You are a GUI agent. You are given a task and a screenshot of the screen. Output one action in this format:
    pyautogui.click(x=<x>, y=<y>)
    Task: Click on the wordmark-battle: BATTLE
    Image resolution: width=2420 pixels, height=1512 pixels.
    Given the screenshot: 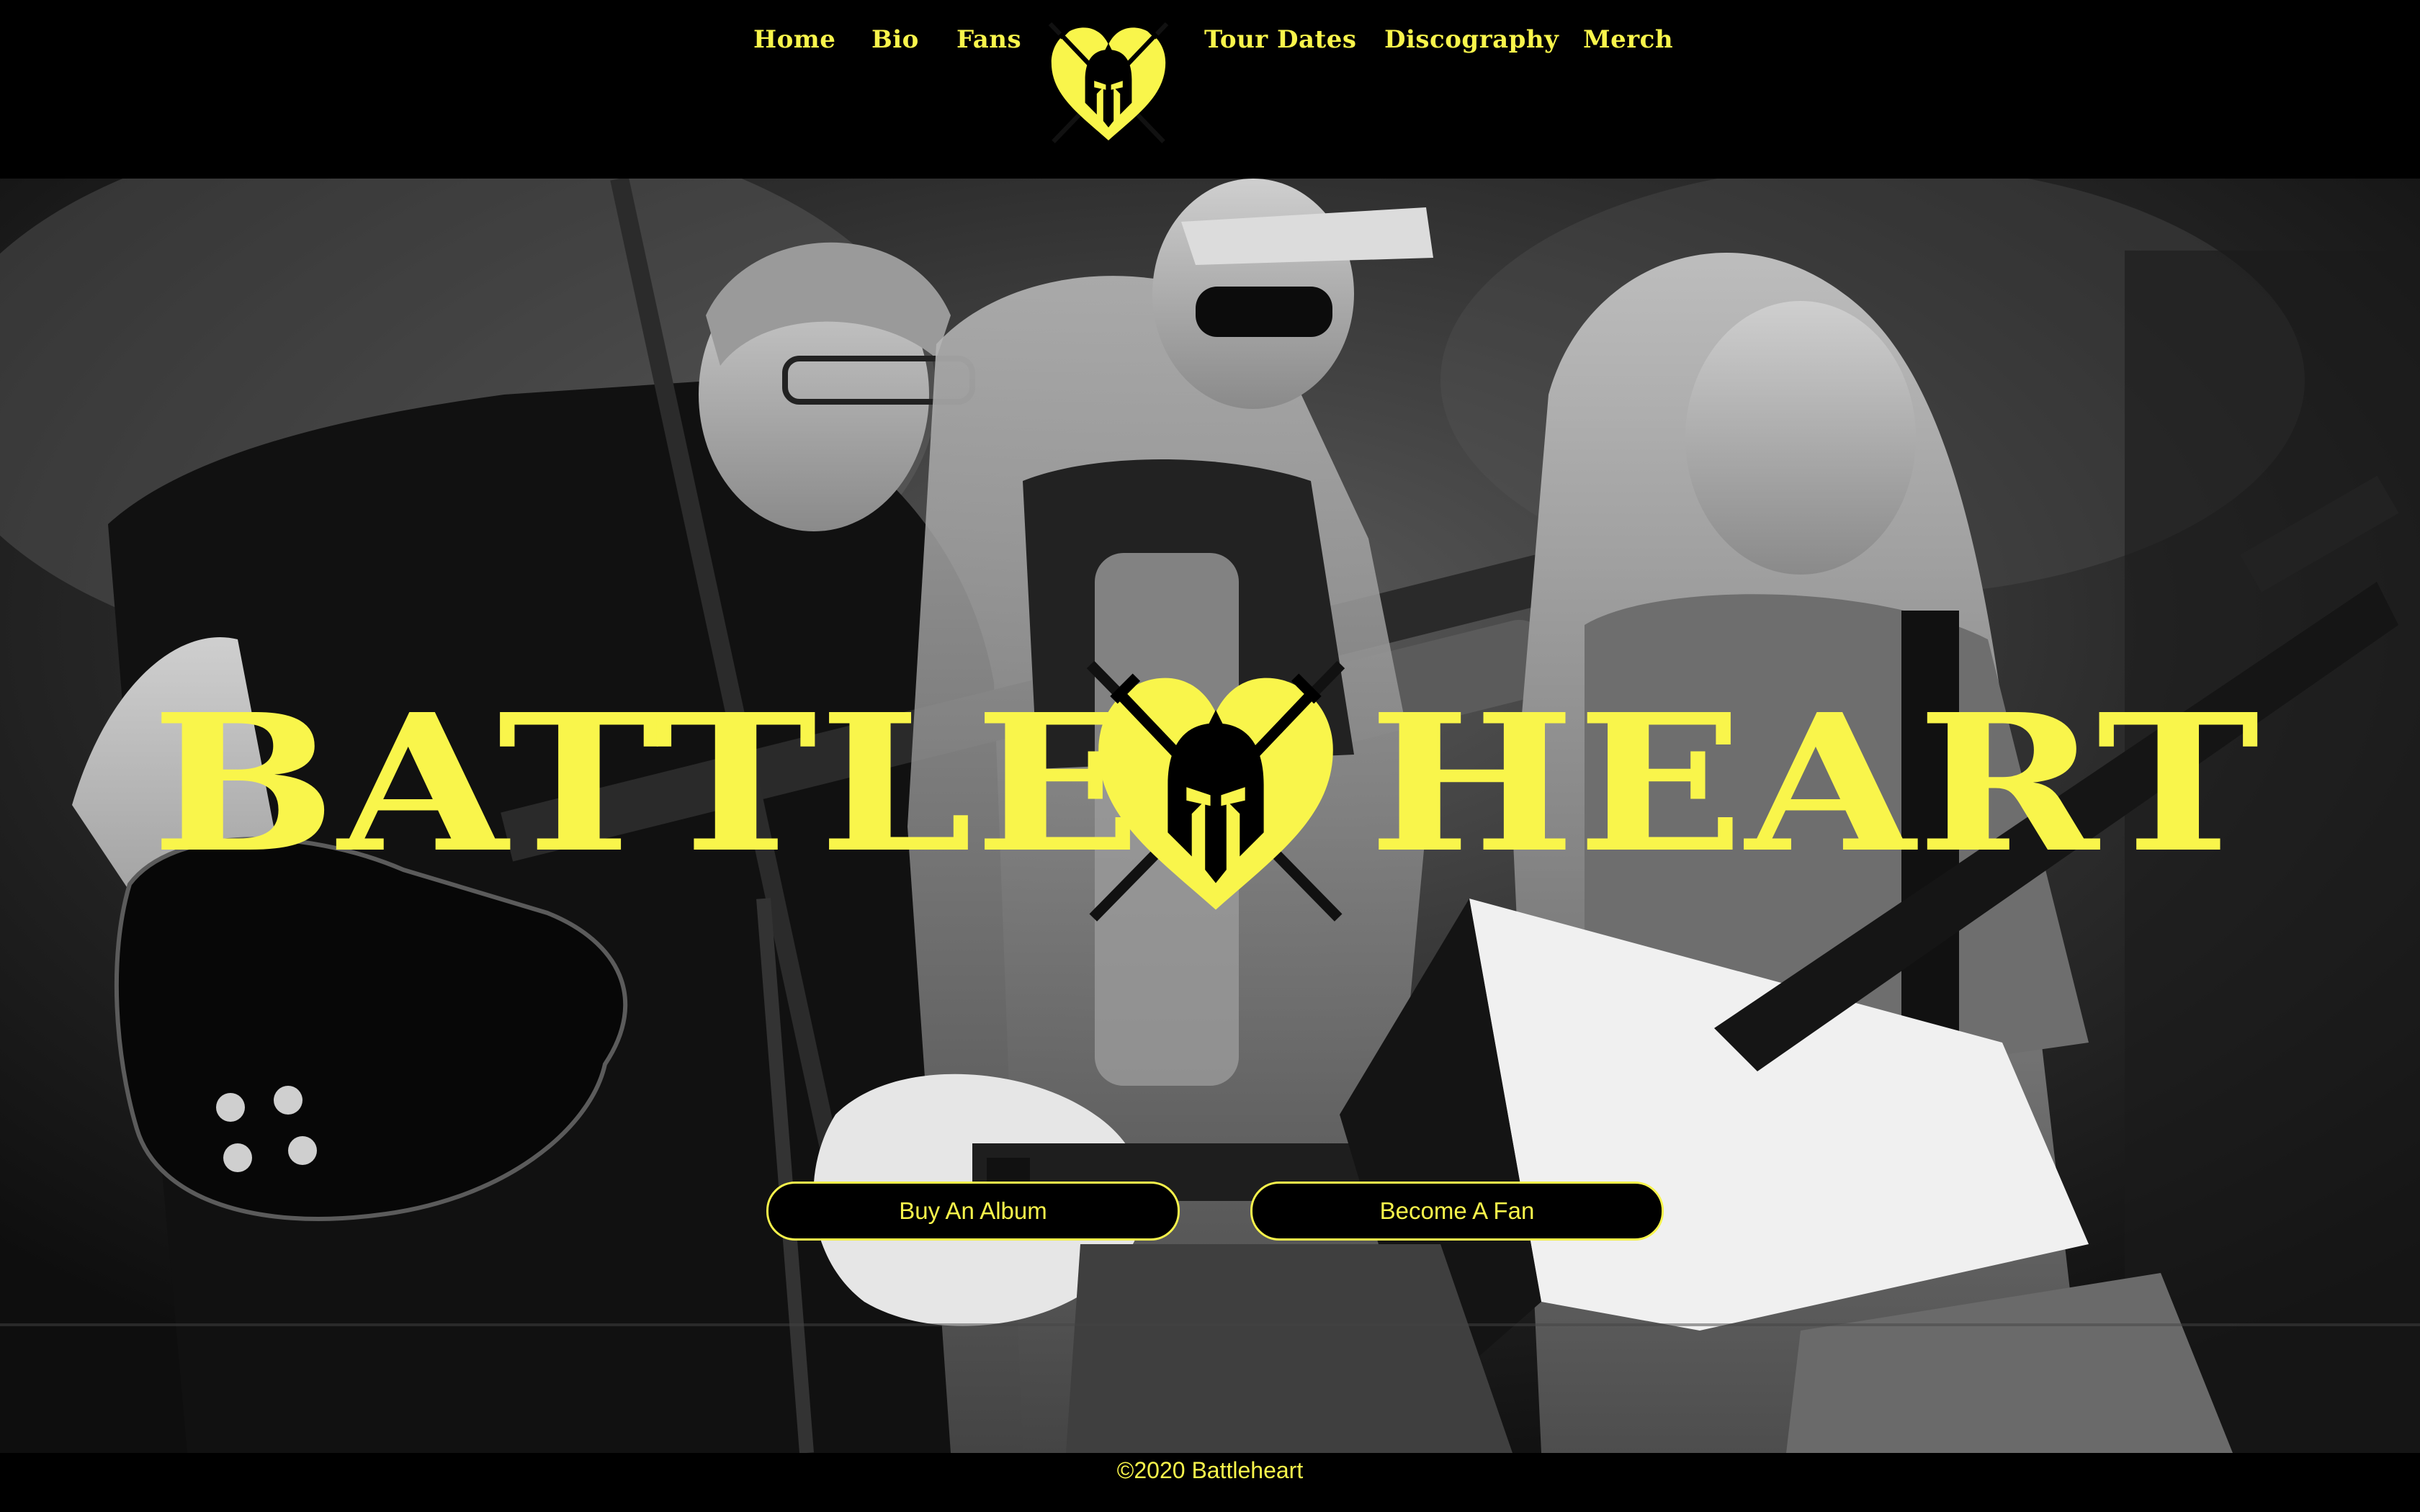 What is the action you would take?
    pyautogui.click(x=647, y=783)
    